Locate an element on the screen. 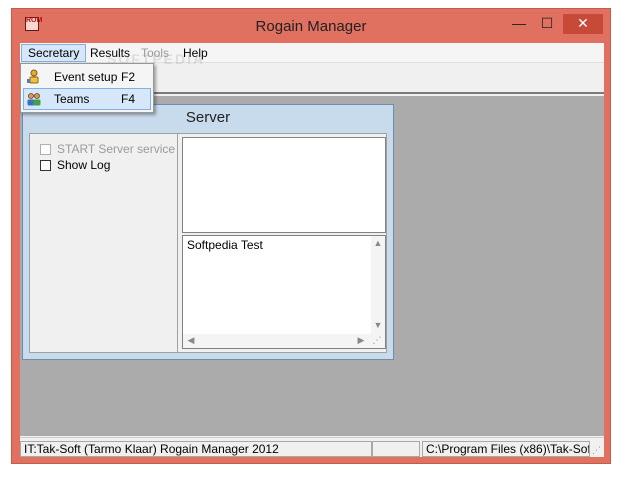 This screenshot has width=631, height=484. title-bar: ROM Rogain Manager — ☐ ✕ is located at coordinates (311, 26).